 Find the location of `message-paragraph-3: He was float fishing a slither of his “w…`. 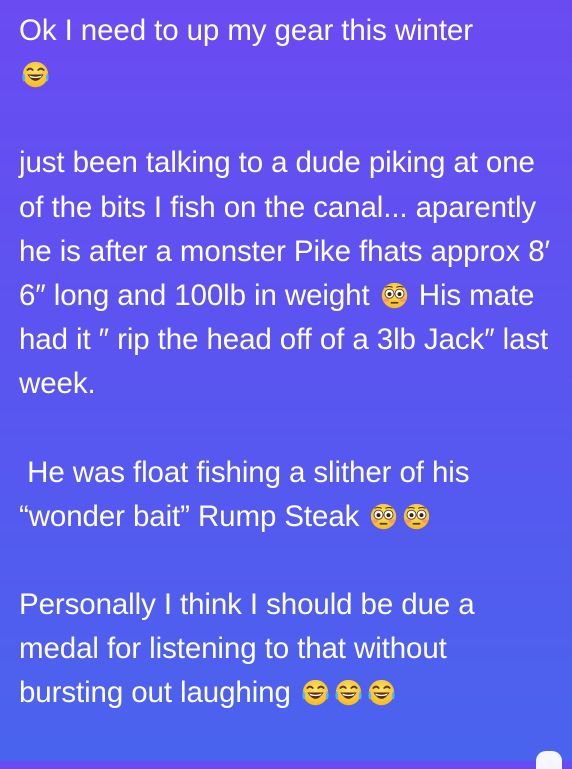

message-paragraph-3: He was float fishing a slither of his “w… is located at coordinates (286, 495).